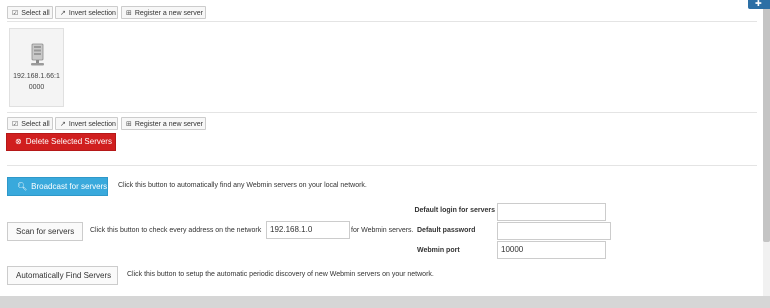 This screenshot has height=308, width=770. What do you see at coordinates (37, 54) in the screenshot?
I see `server-icon` at bounding box center [37, 54].